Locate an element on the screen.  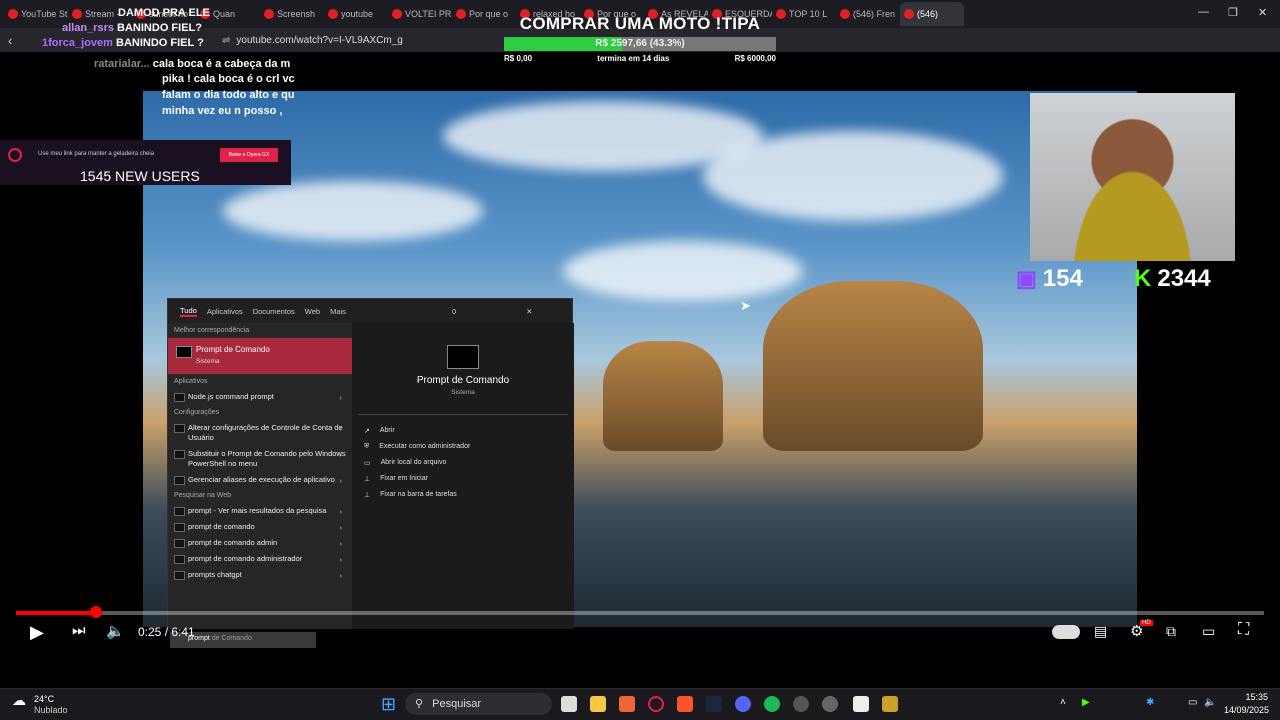
web-result-label: prompt de comando administrador is located at coordinates (245, 558).